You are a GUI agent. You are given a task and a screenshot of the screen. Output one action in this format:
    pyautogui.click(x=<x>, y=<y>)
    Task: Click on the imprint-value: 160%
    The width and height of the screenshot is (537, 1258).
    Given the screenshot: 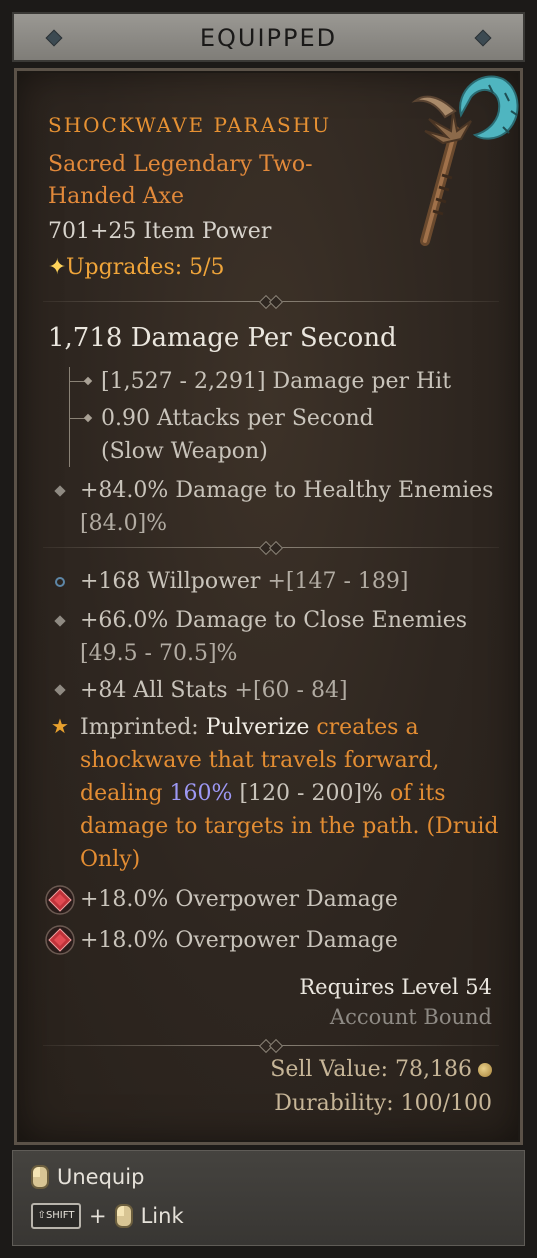 What is the action you would take?
    pyautogui.click(x=201, y=793)
    